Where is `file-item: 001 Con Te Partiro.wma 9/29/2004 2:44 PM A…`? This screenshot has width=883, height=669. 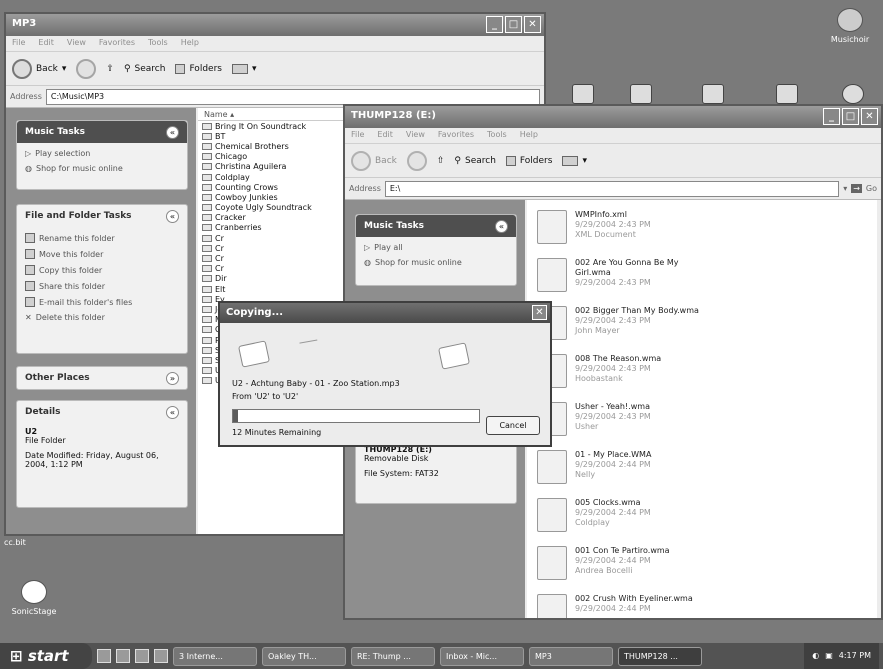 file-item: 001 Con Te Partiro.wma 9/29/2004 2:44 PM A… is located at coordinates (603, 563).